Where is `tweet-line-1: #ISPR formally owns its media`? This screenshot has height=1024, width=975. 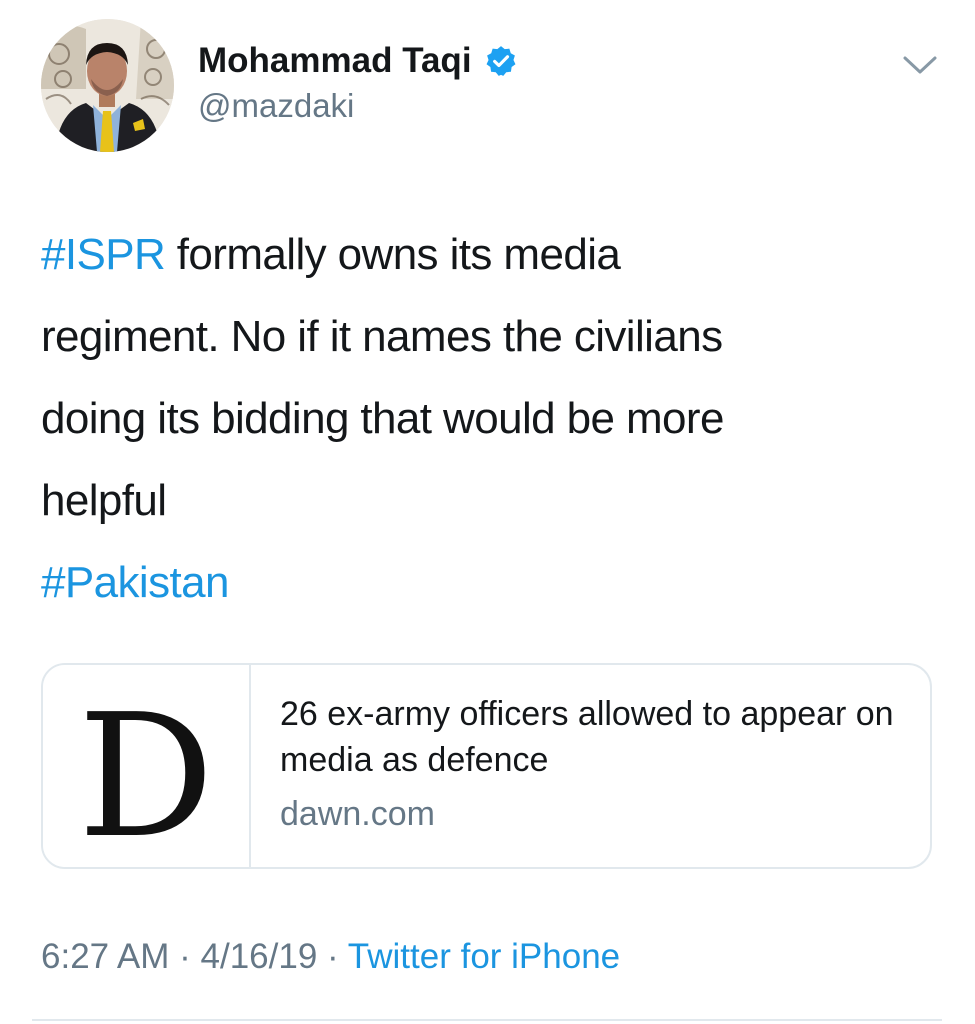
tweet-line-1: #ISPR formally owns its media is located at coordinates (496, 255).